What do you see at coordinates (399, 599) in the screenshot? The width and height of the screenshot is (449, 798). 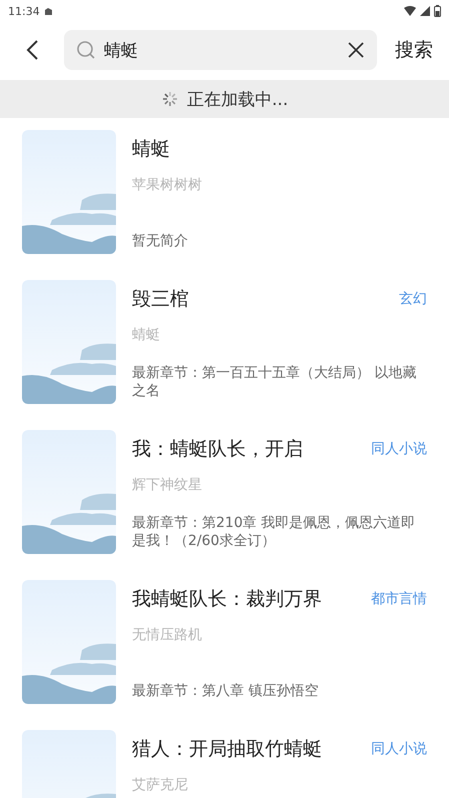 I see `book-category: 都市言情` at bounding box center [399, 599].